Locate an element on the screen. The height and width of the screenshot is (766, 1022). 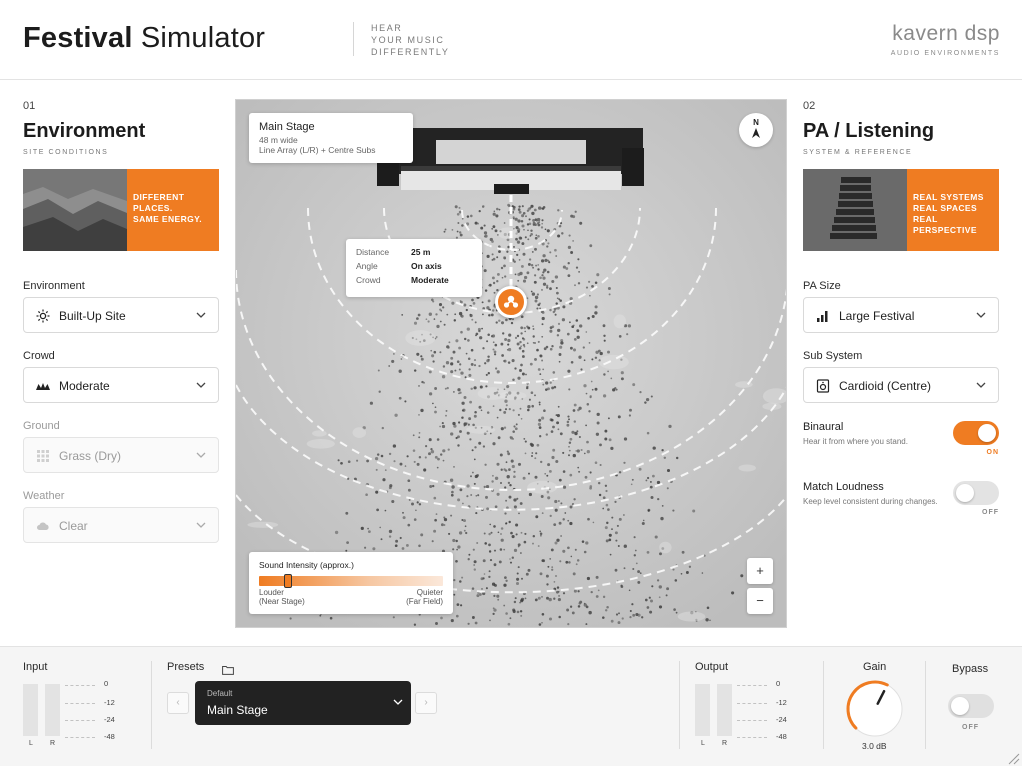
crowd-icon is located at coordinates (43, 386).